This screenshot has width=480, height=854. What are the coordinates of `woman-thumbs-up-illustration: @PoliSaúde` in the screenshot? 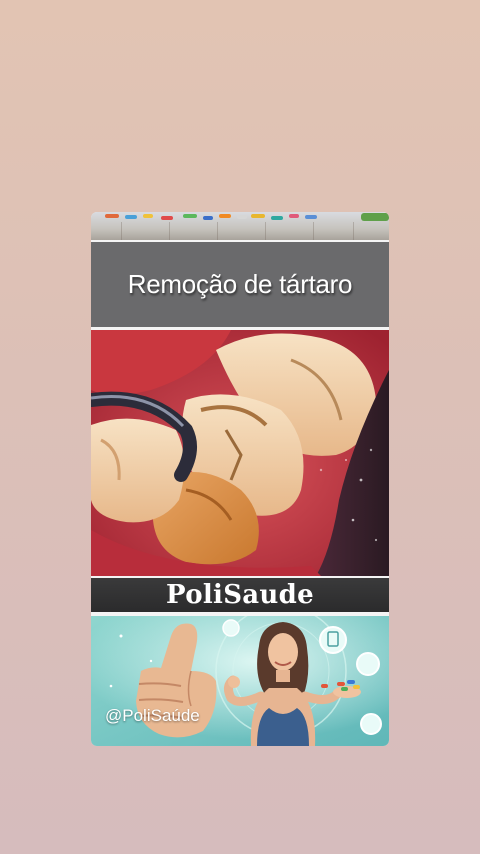 It's located at (240, 681).